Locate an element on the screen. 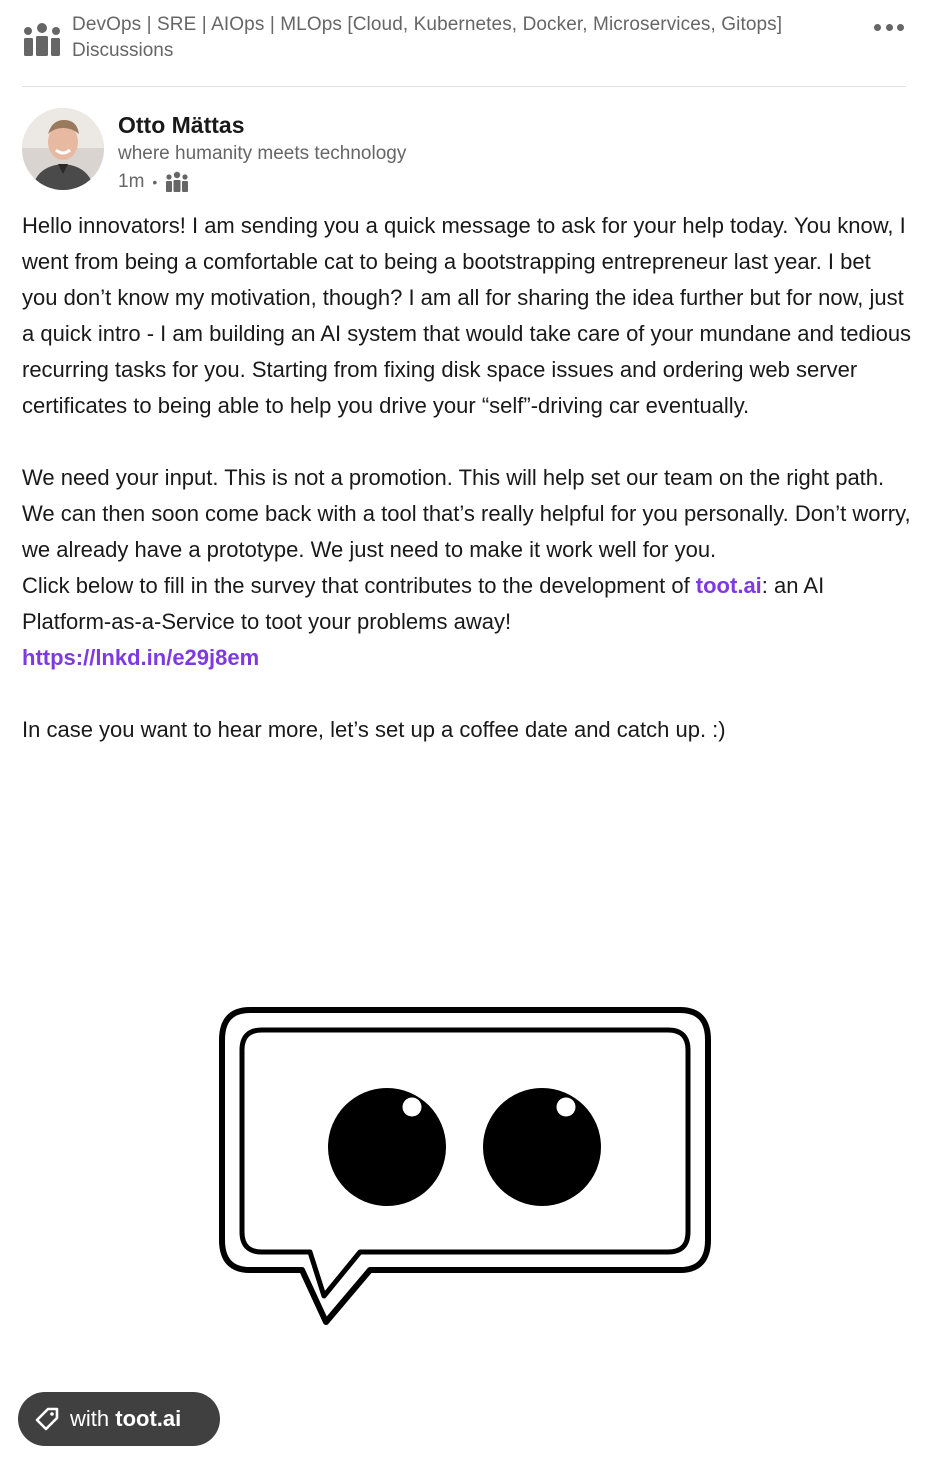 The height and width of the screenshot is (1460, 934). group-subtitle: Discussions is located at coordinates (123, 50).